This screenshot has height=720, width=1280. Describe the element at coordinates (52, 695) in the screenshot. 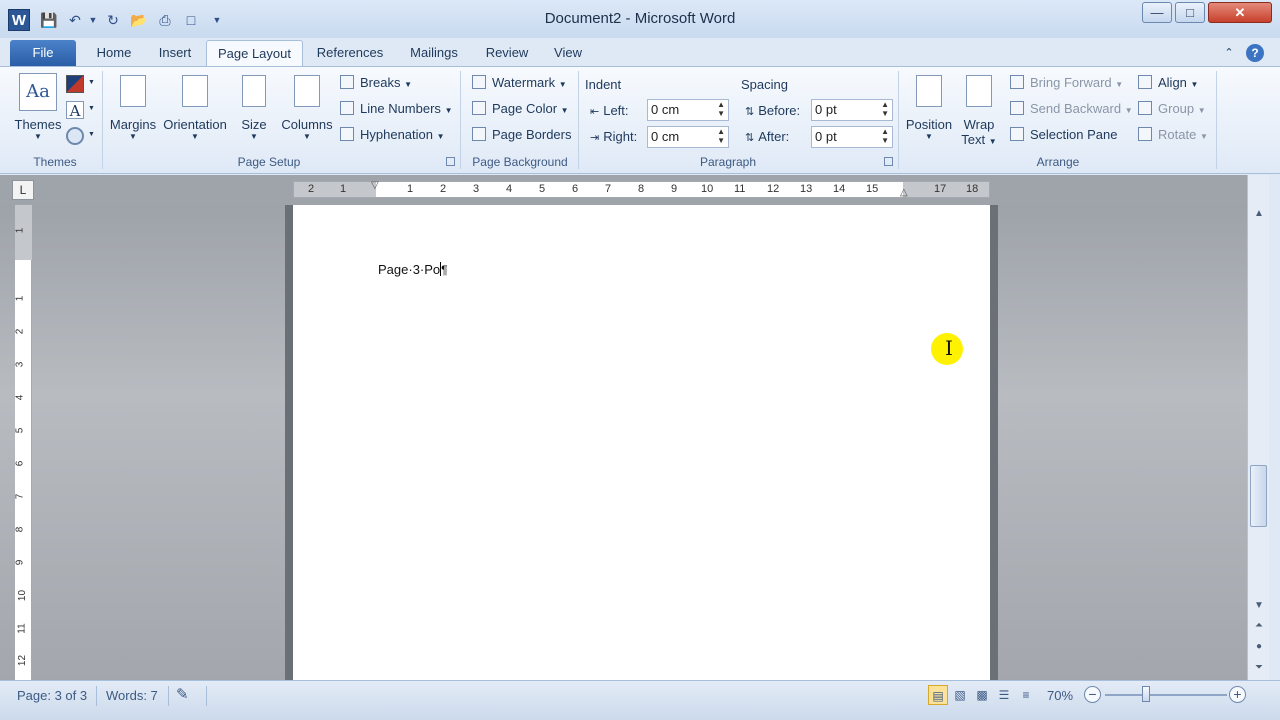

I see `page-count: Page: 3 of 3` at that location.